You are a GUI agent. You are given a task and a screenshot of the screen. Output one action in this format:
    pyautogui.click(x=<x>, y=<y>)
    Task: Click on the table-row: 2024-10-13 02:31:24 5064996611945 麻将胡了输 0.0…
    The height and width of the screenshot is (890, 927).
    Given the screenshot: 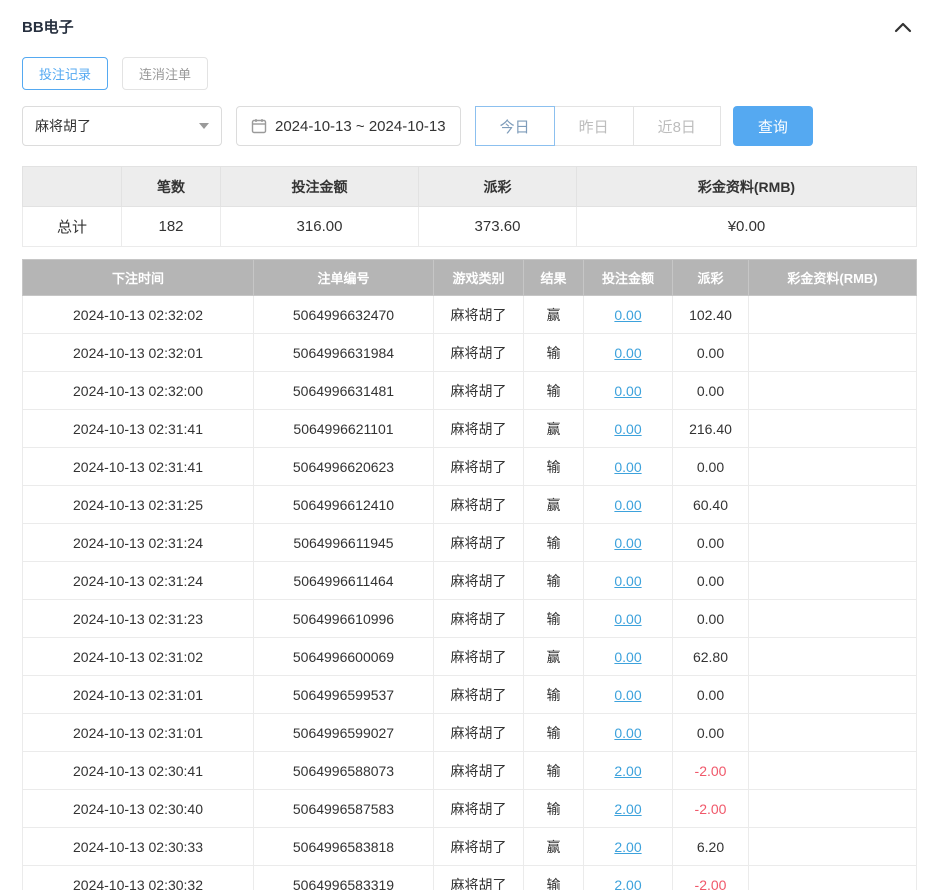 What is the action you would take?
    pyautogui.click(x=469, y=542)
    